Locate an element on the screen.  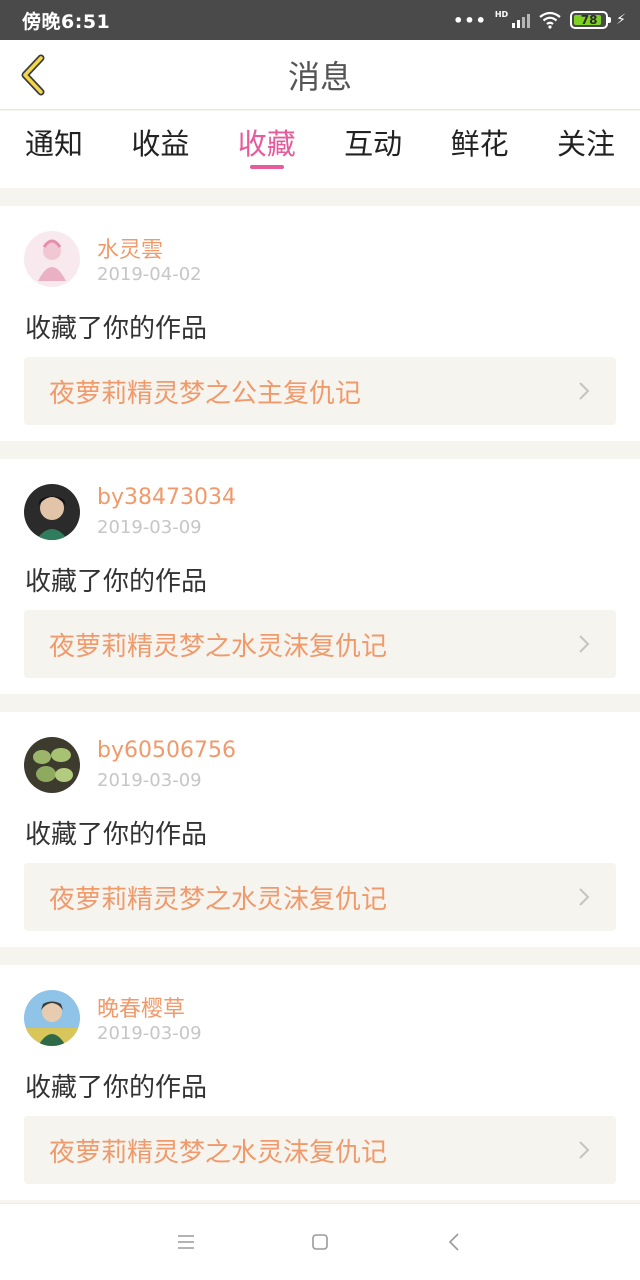
back-button is located at coordinates (34, 75).